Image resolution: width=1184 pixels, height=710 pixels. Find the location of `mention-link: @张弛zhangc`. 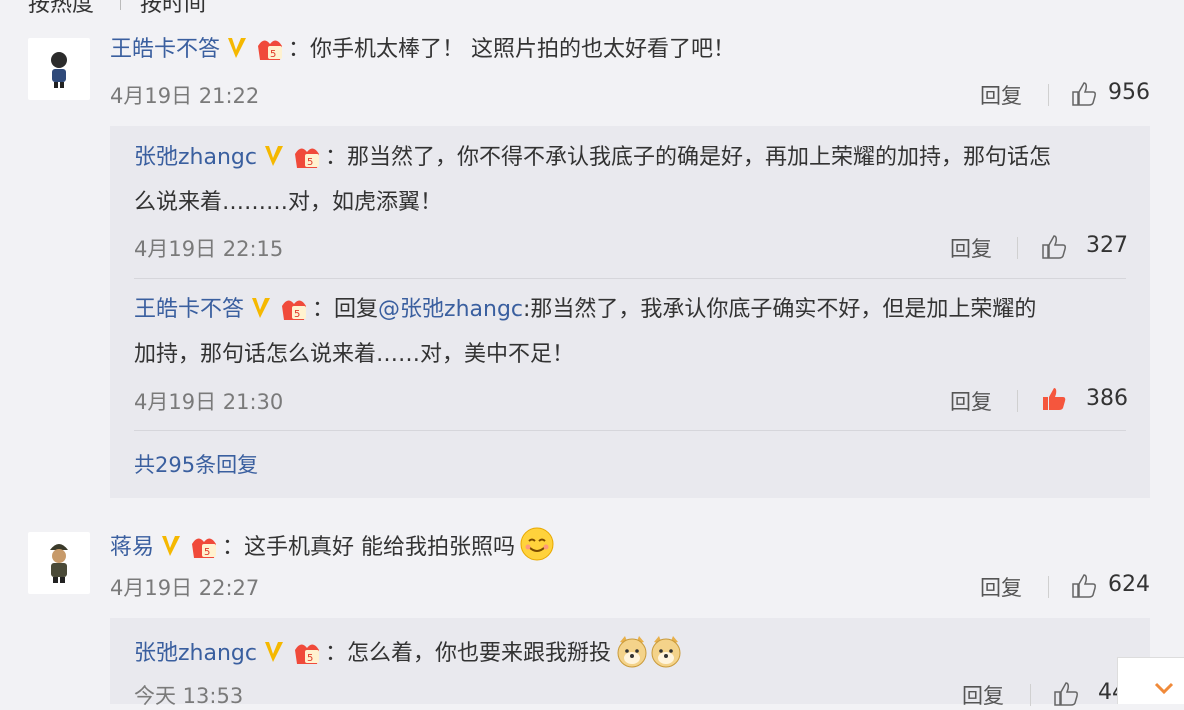

mention-link: @张弛zhangc is located at coordinates (450, 309).